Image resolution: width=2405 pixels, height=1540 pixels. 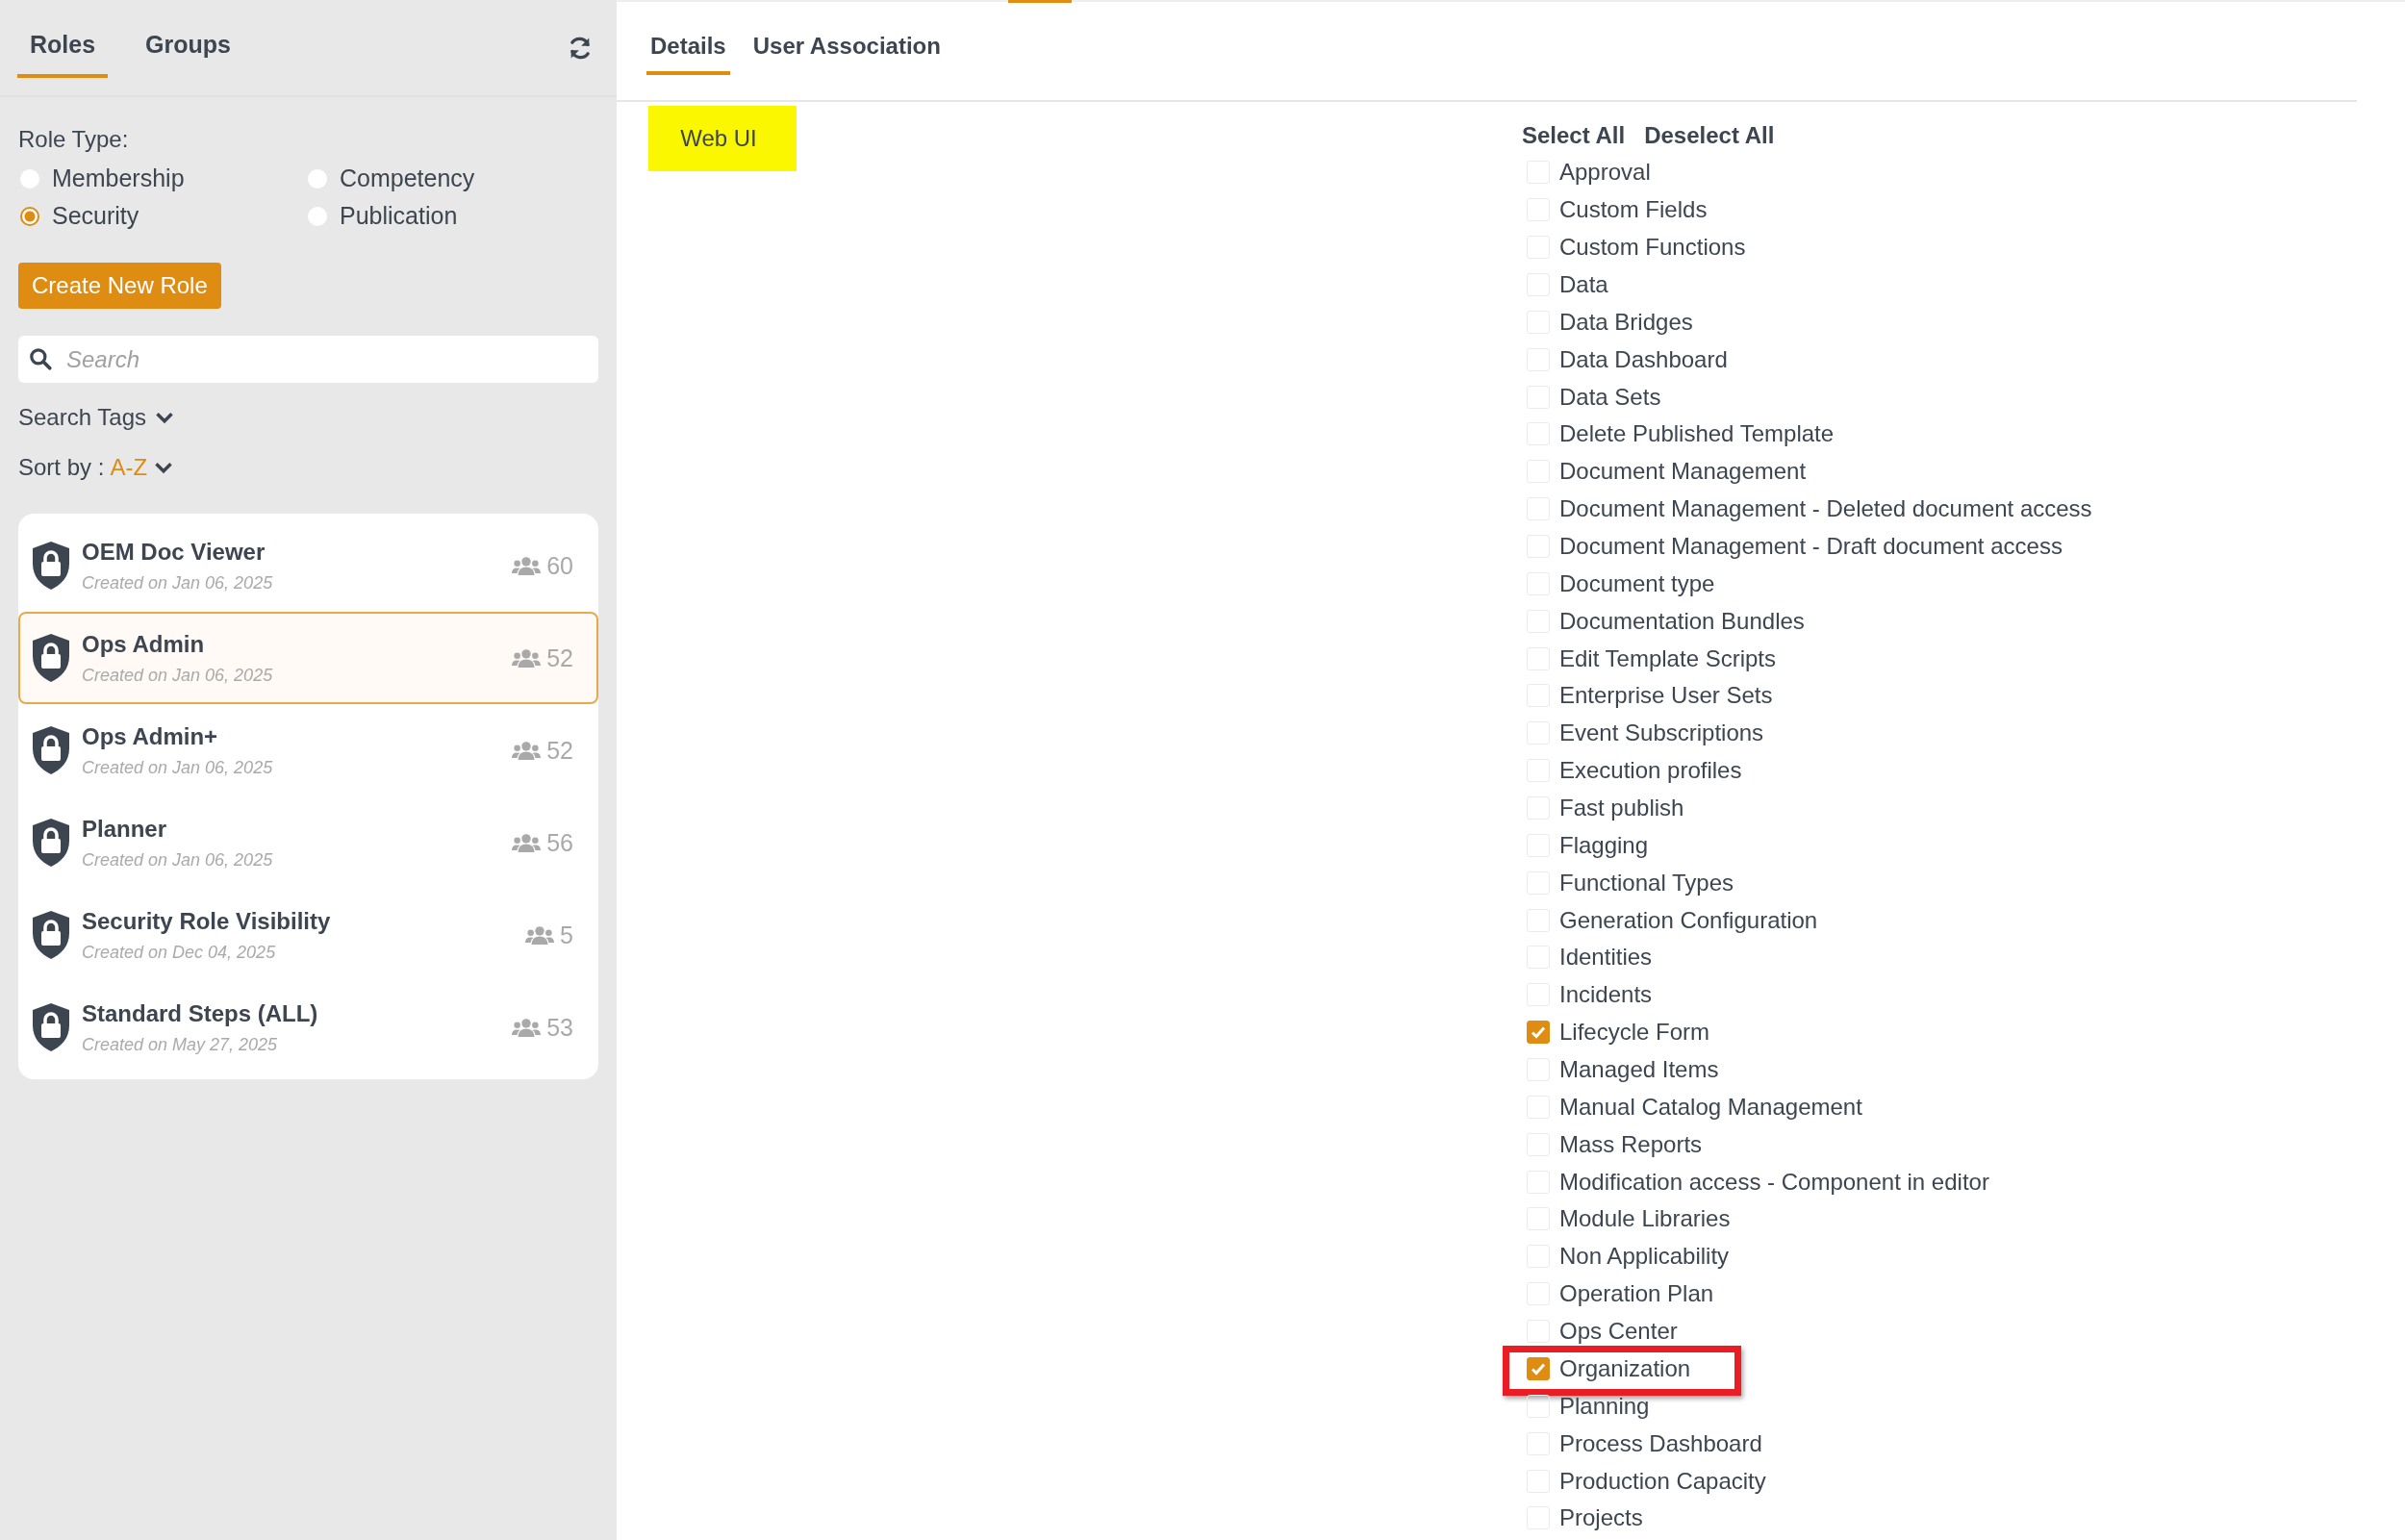 What do you see at coordinates (1631, 1144) in the screenshot?
I see `permission-label: Mass Reports` at bounding box center [1631, 1144].